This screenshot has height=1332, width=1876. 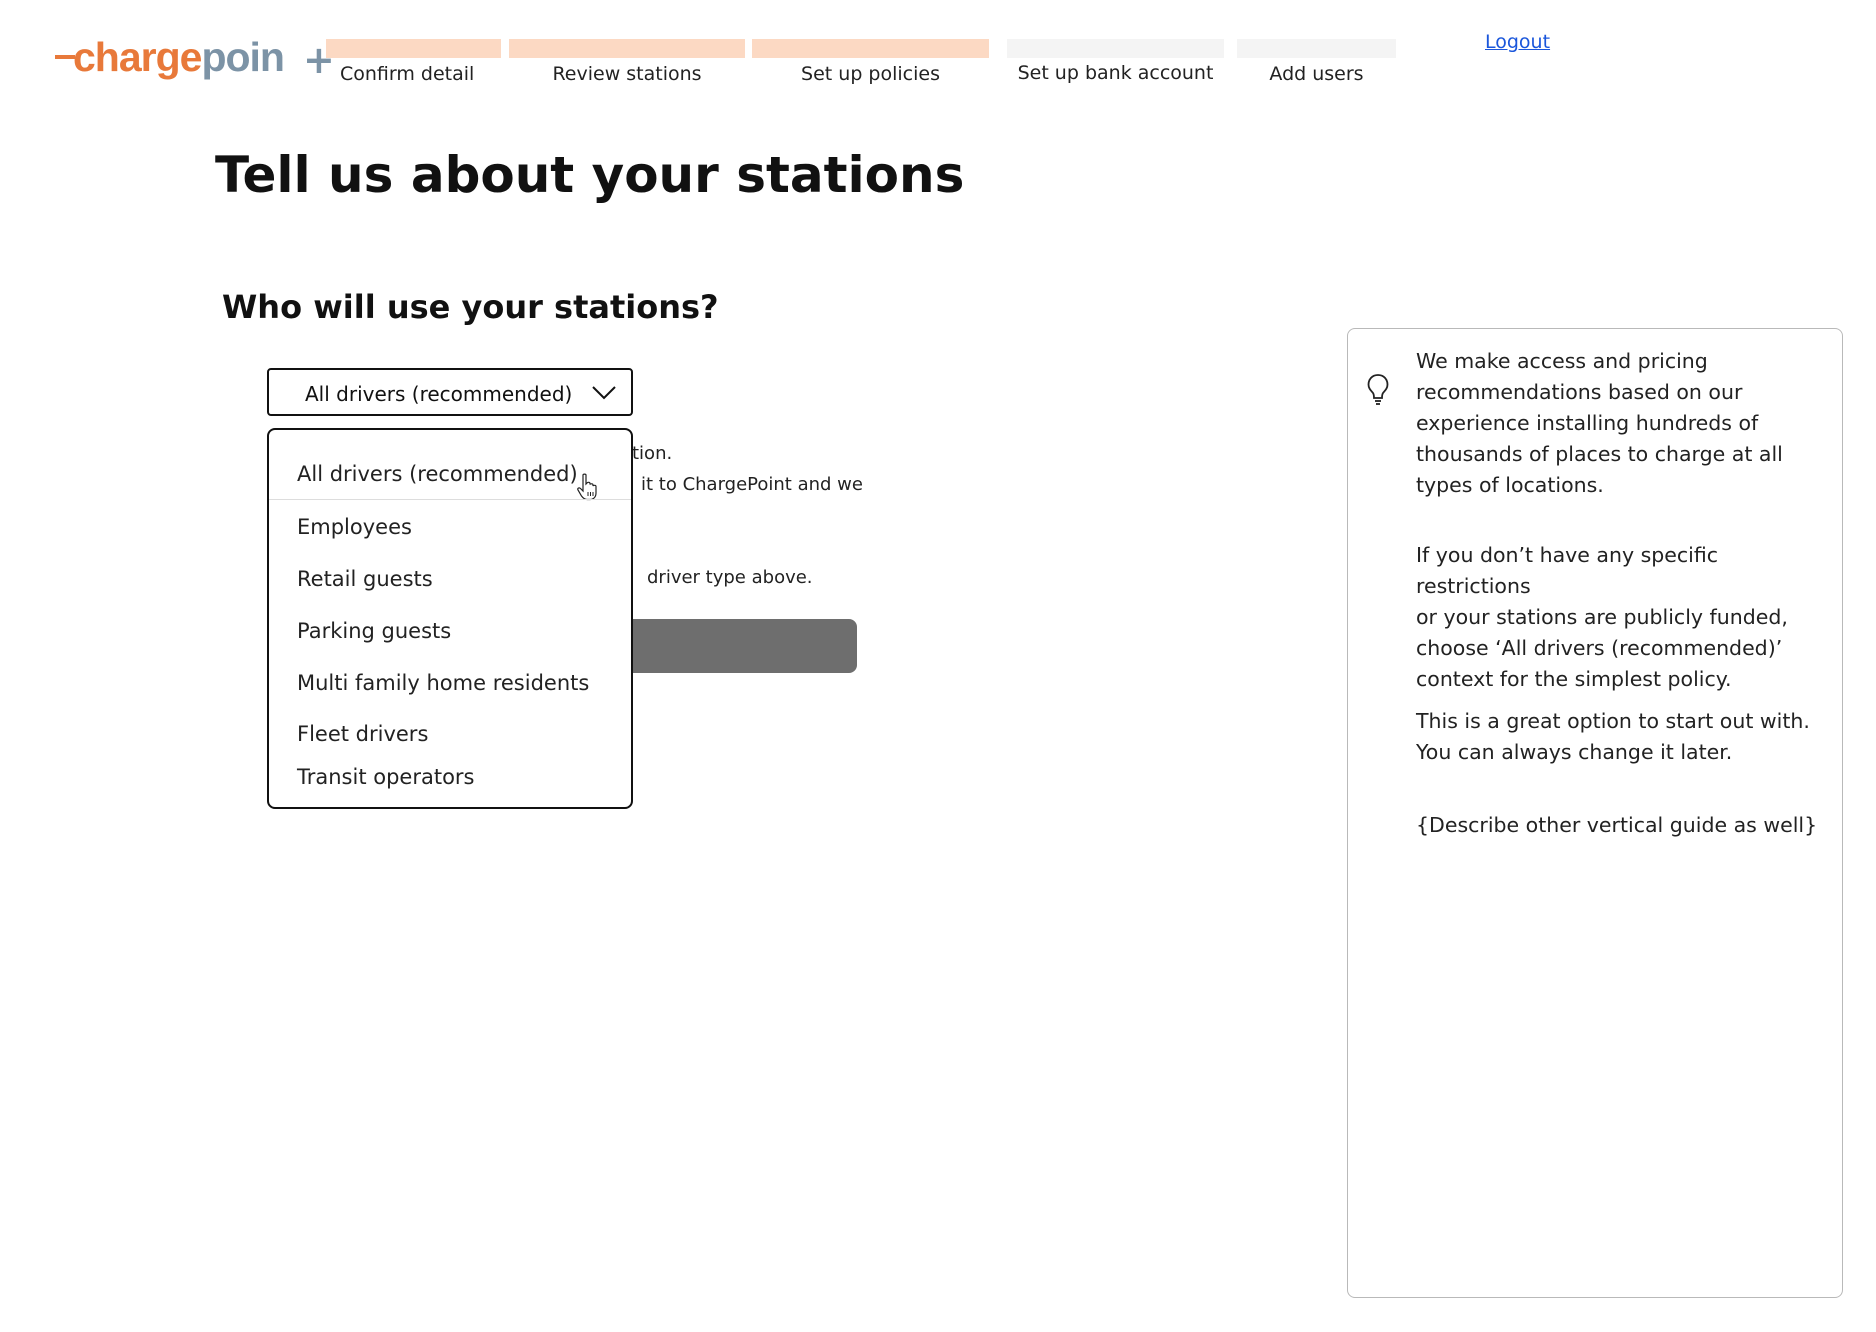 I want to click on description-text-line: tion., so click(x=652, y=453).